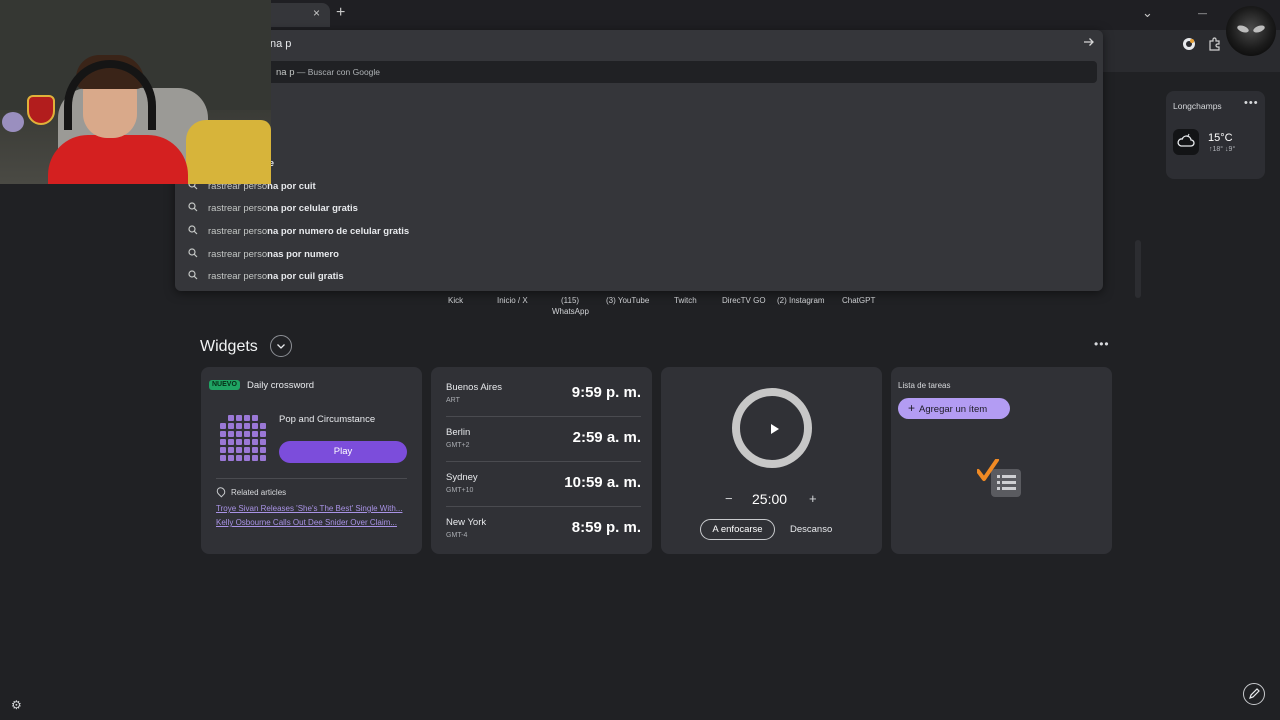 The height and width of the screenshot is (720, 1280). Describe the element at coordinates (1102, 344) in the screenshot. I see `widgets-more-button: •••` at that location.